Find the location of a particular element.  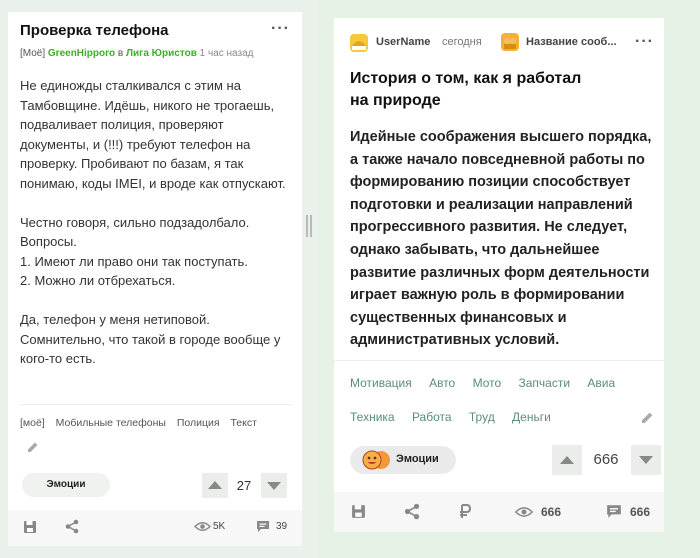

tag-link: Мото is located at coordinates (487, 383).